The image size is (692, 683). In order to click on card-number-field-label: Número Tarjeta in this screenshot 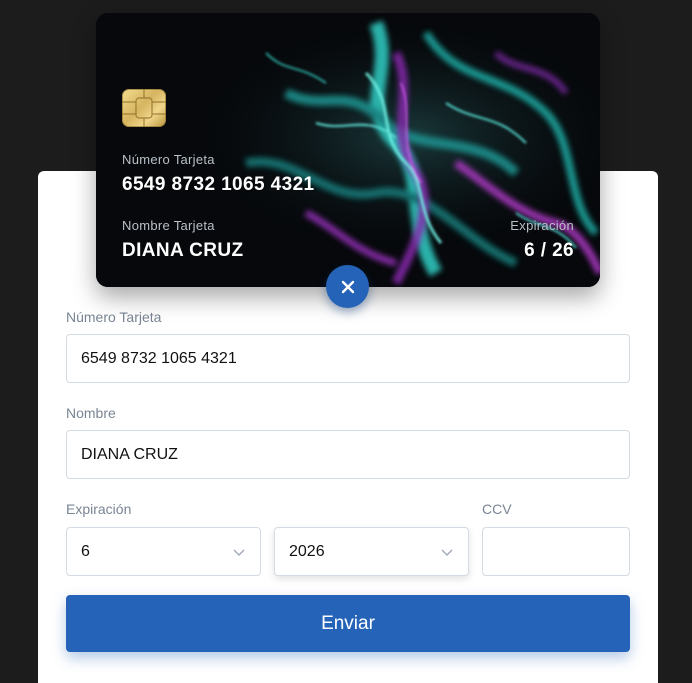, I will do `click(114, 317)`.